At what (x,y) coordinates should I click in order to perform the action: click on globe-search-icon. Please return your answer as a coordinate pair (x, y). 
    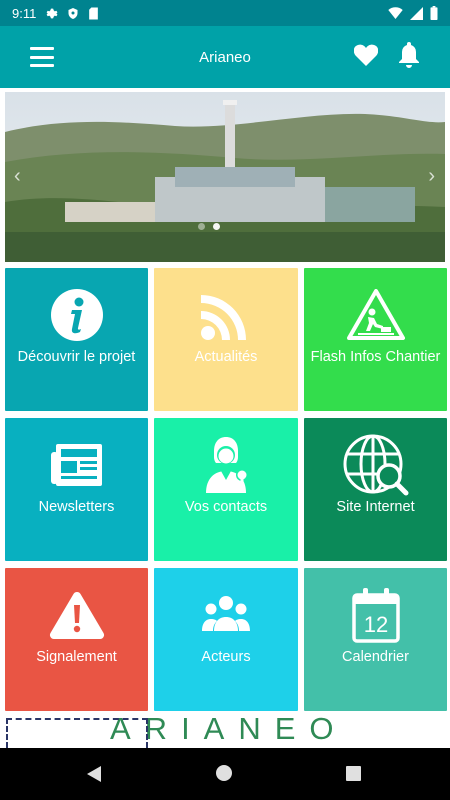
    Looking at the image, I should click on (375, 465).